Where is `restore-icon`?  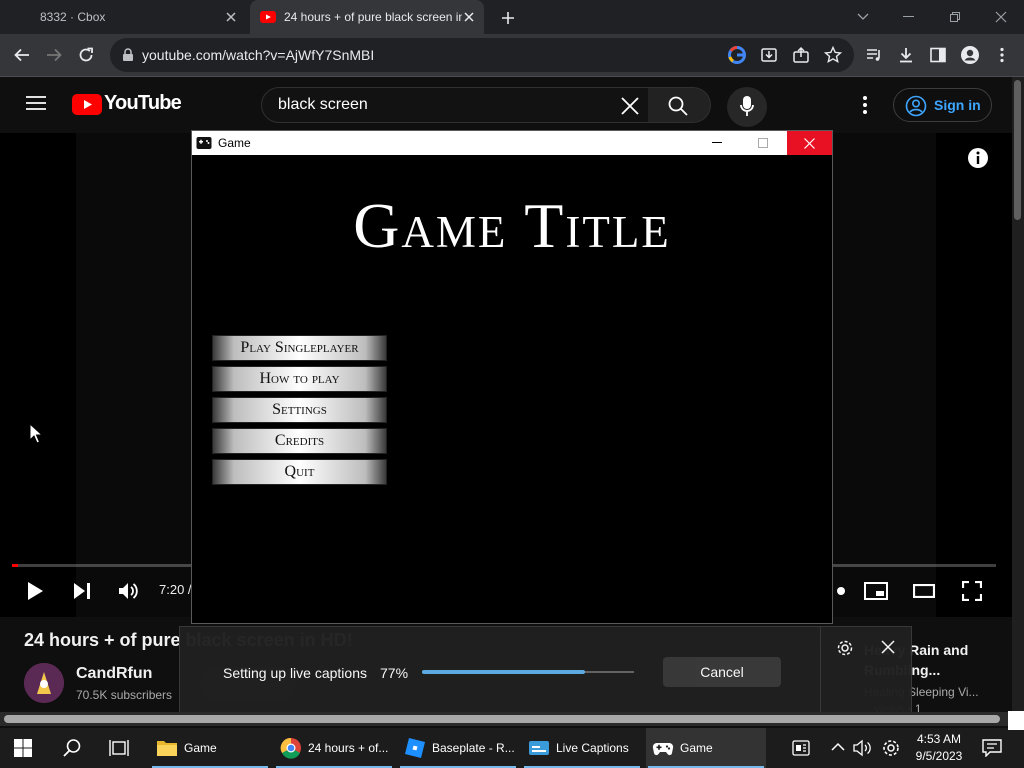 restore-icon is located at coordinates (955, 17).